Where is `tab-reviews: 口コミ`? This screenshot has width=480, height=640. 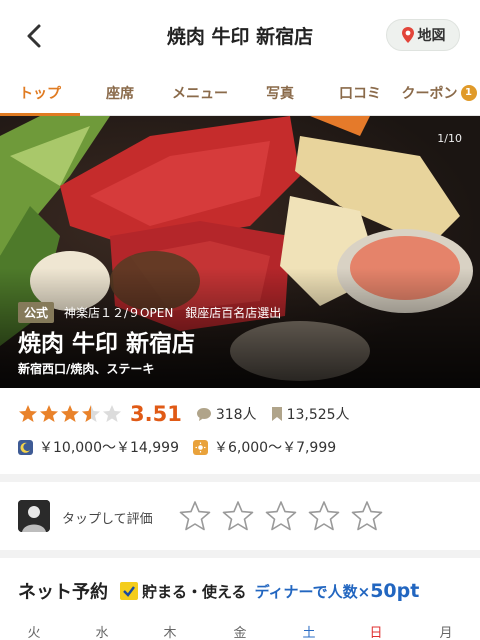
tab-reviews: 口コミ is located at coordinates (360, 92).